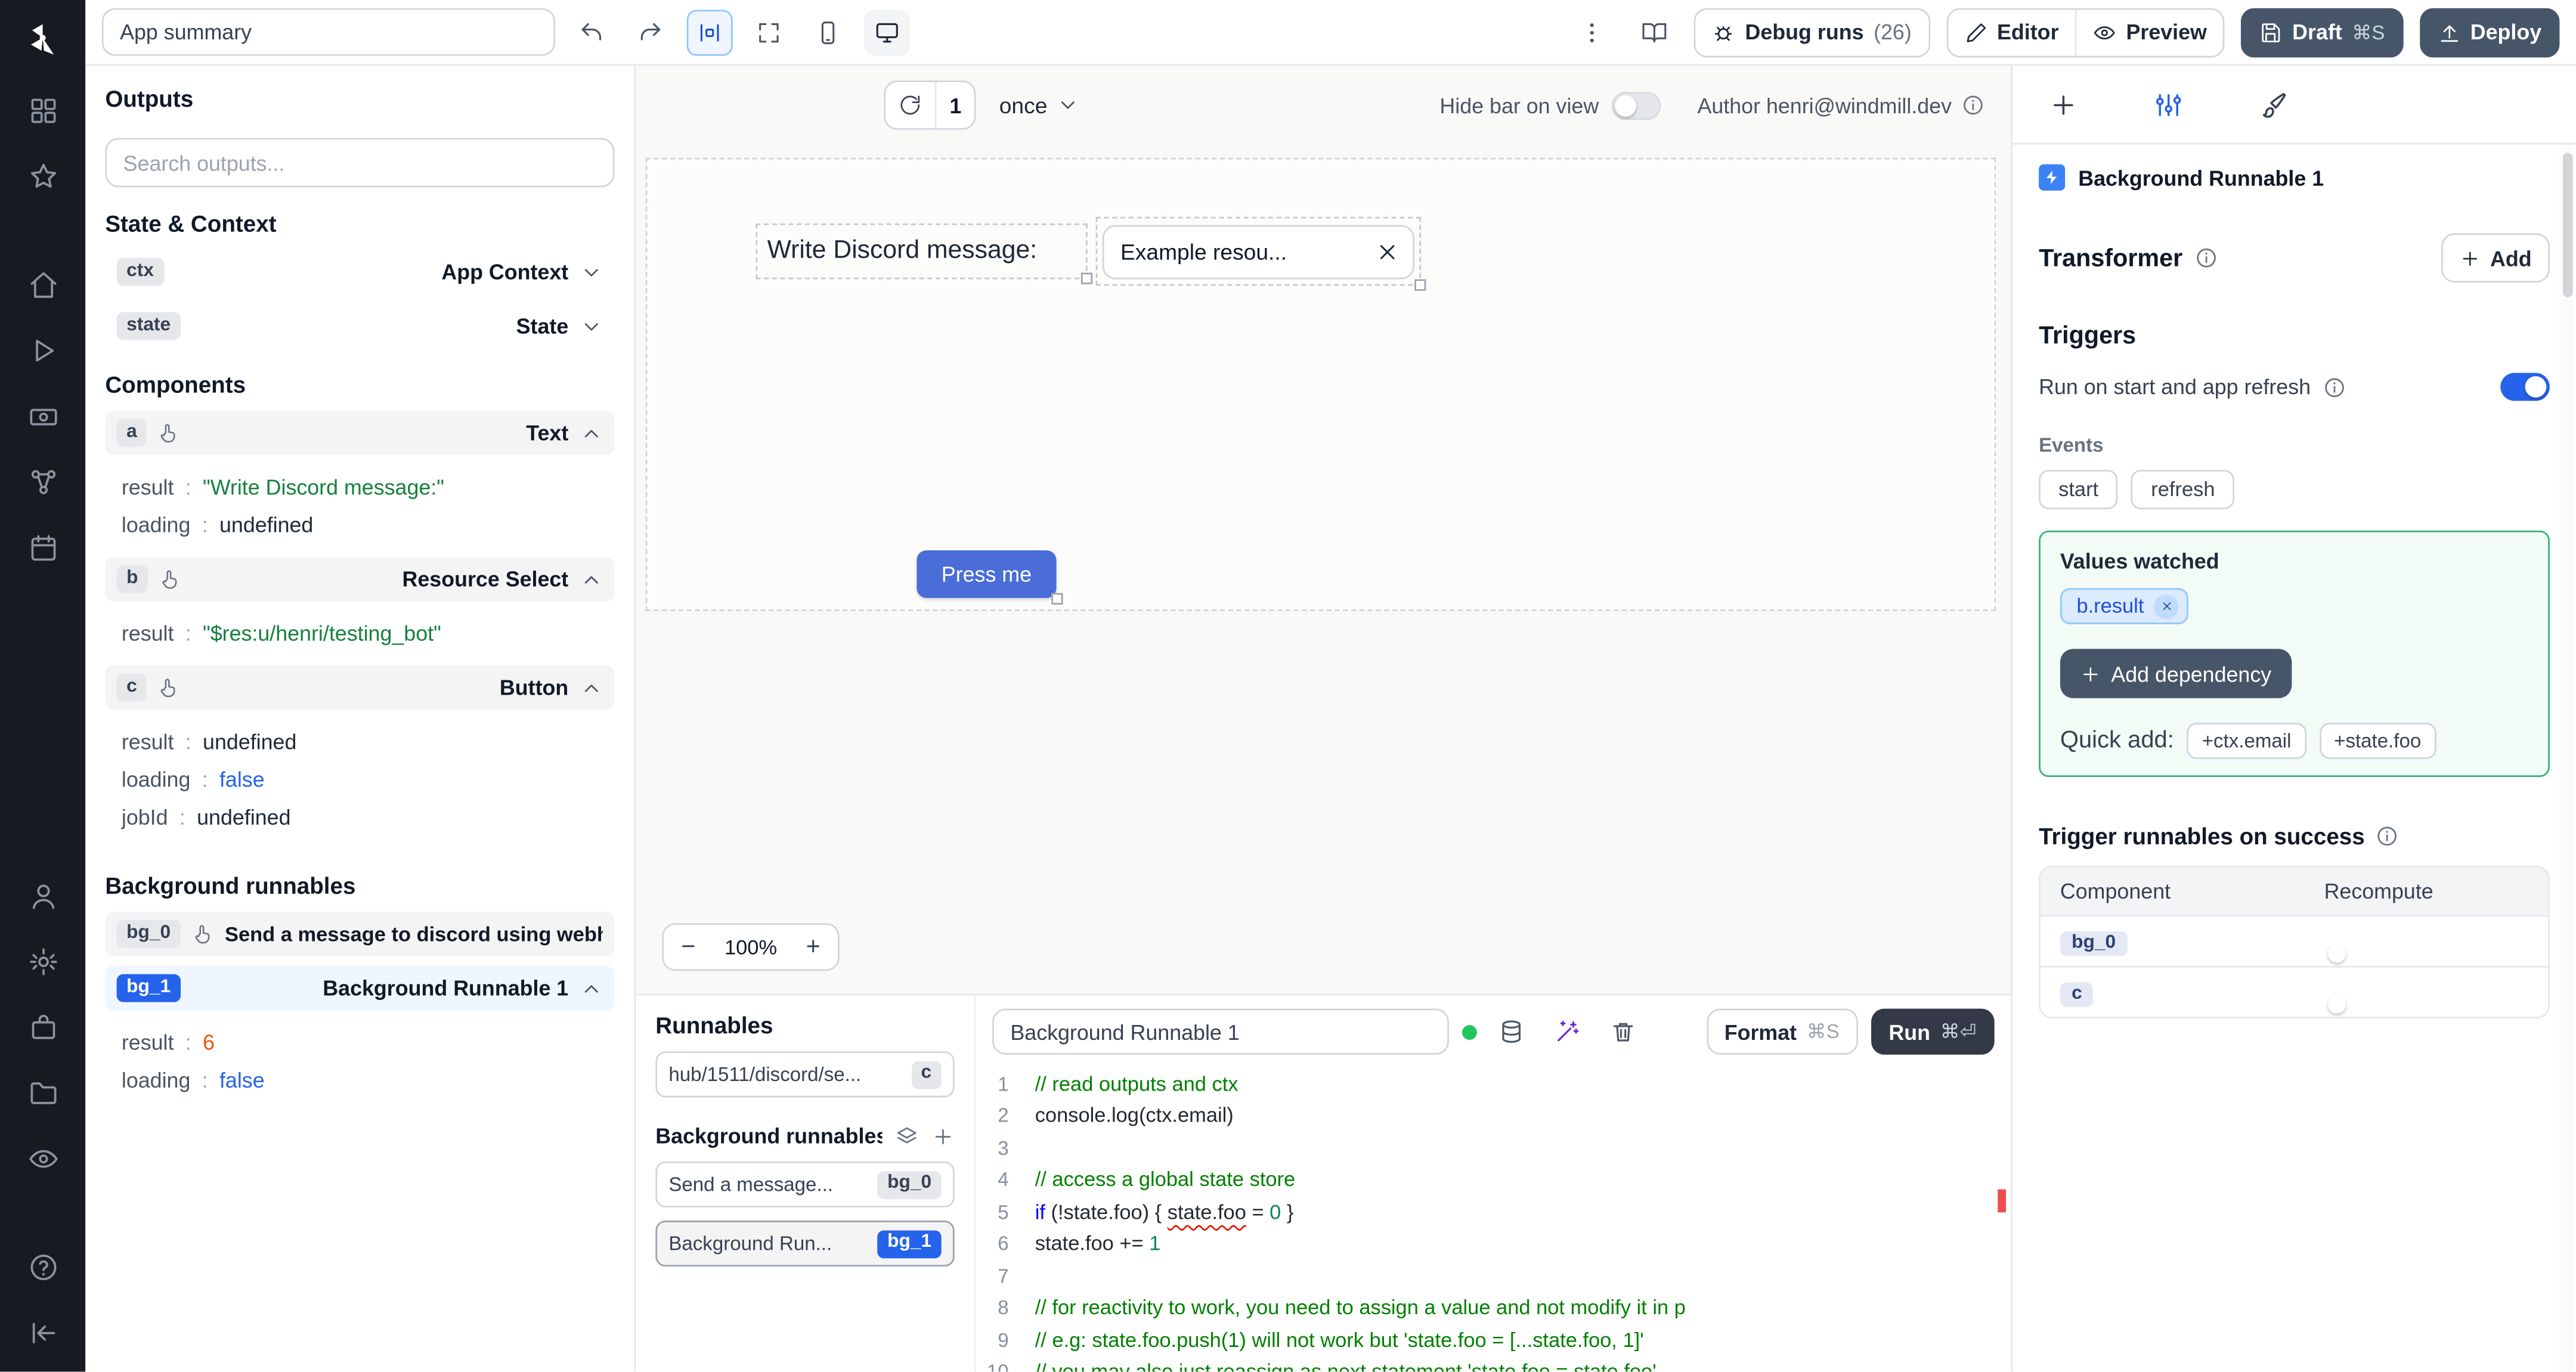  What do you see at coordinates (43, 1267) in the screenshot?
I see `help-icon` at bounding box center [43, 1267].